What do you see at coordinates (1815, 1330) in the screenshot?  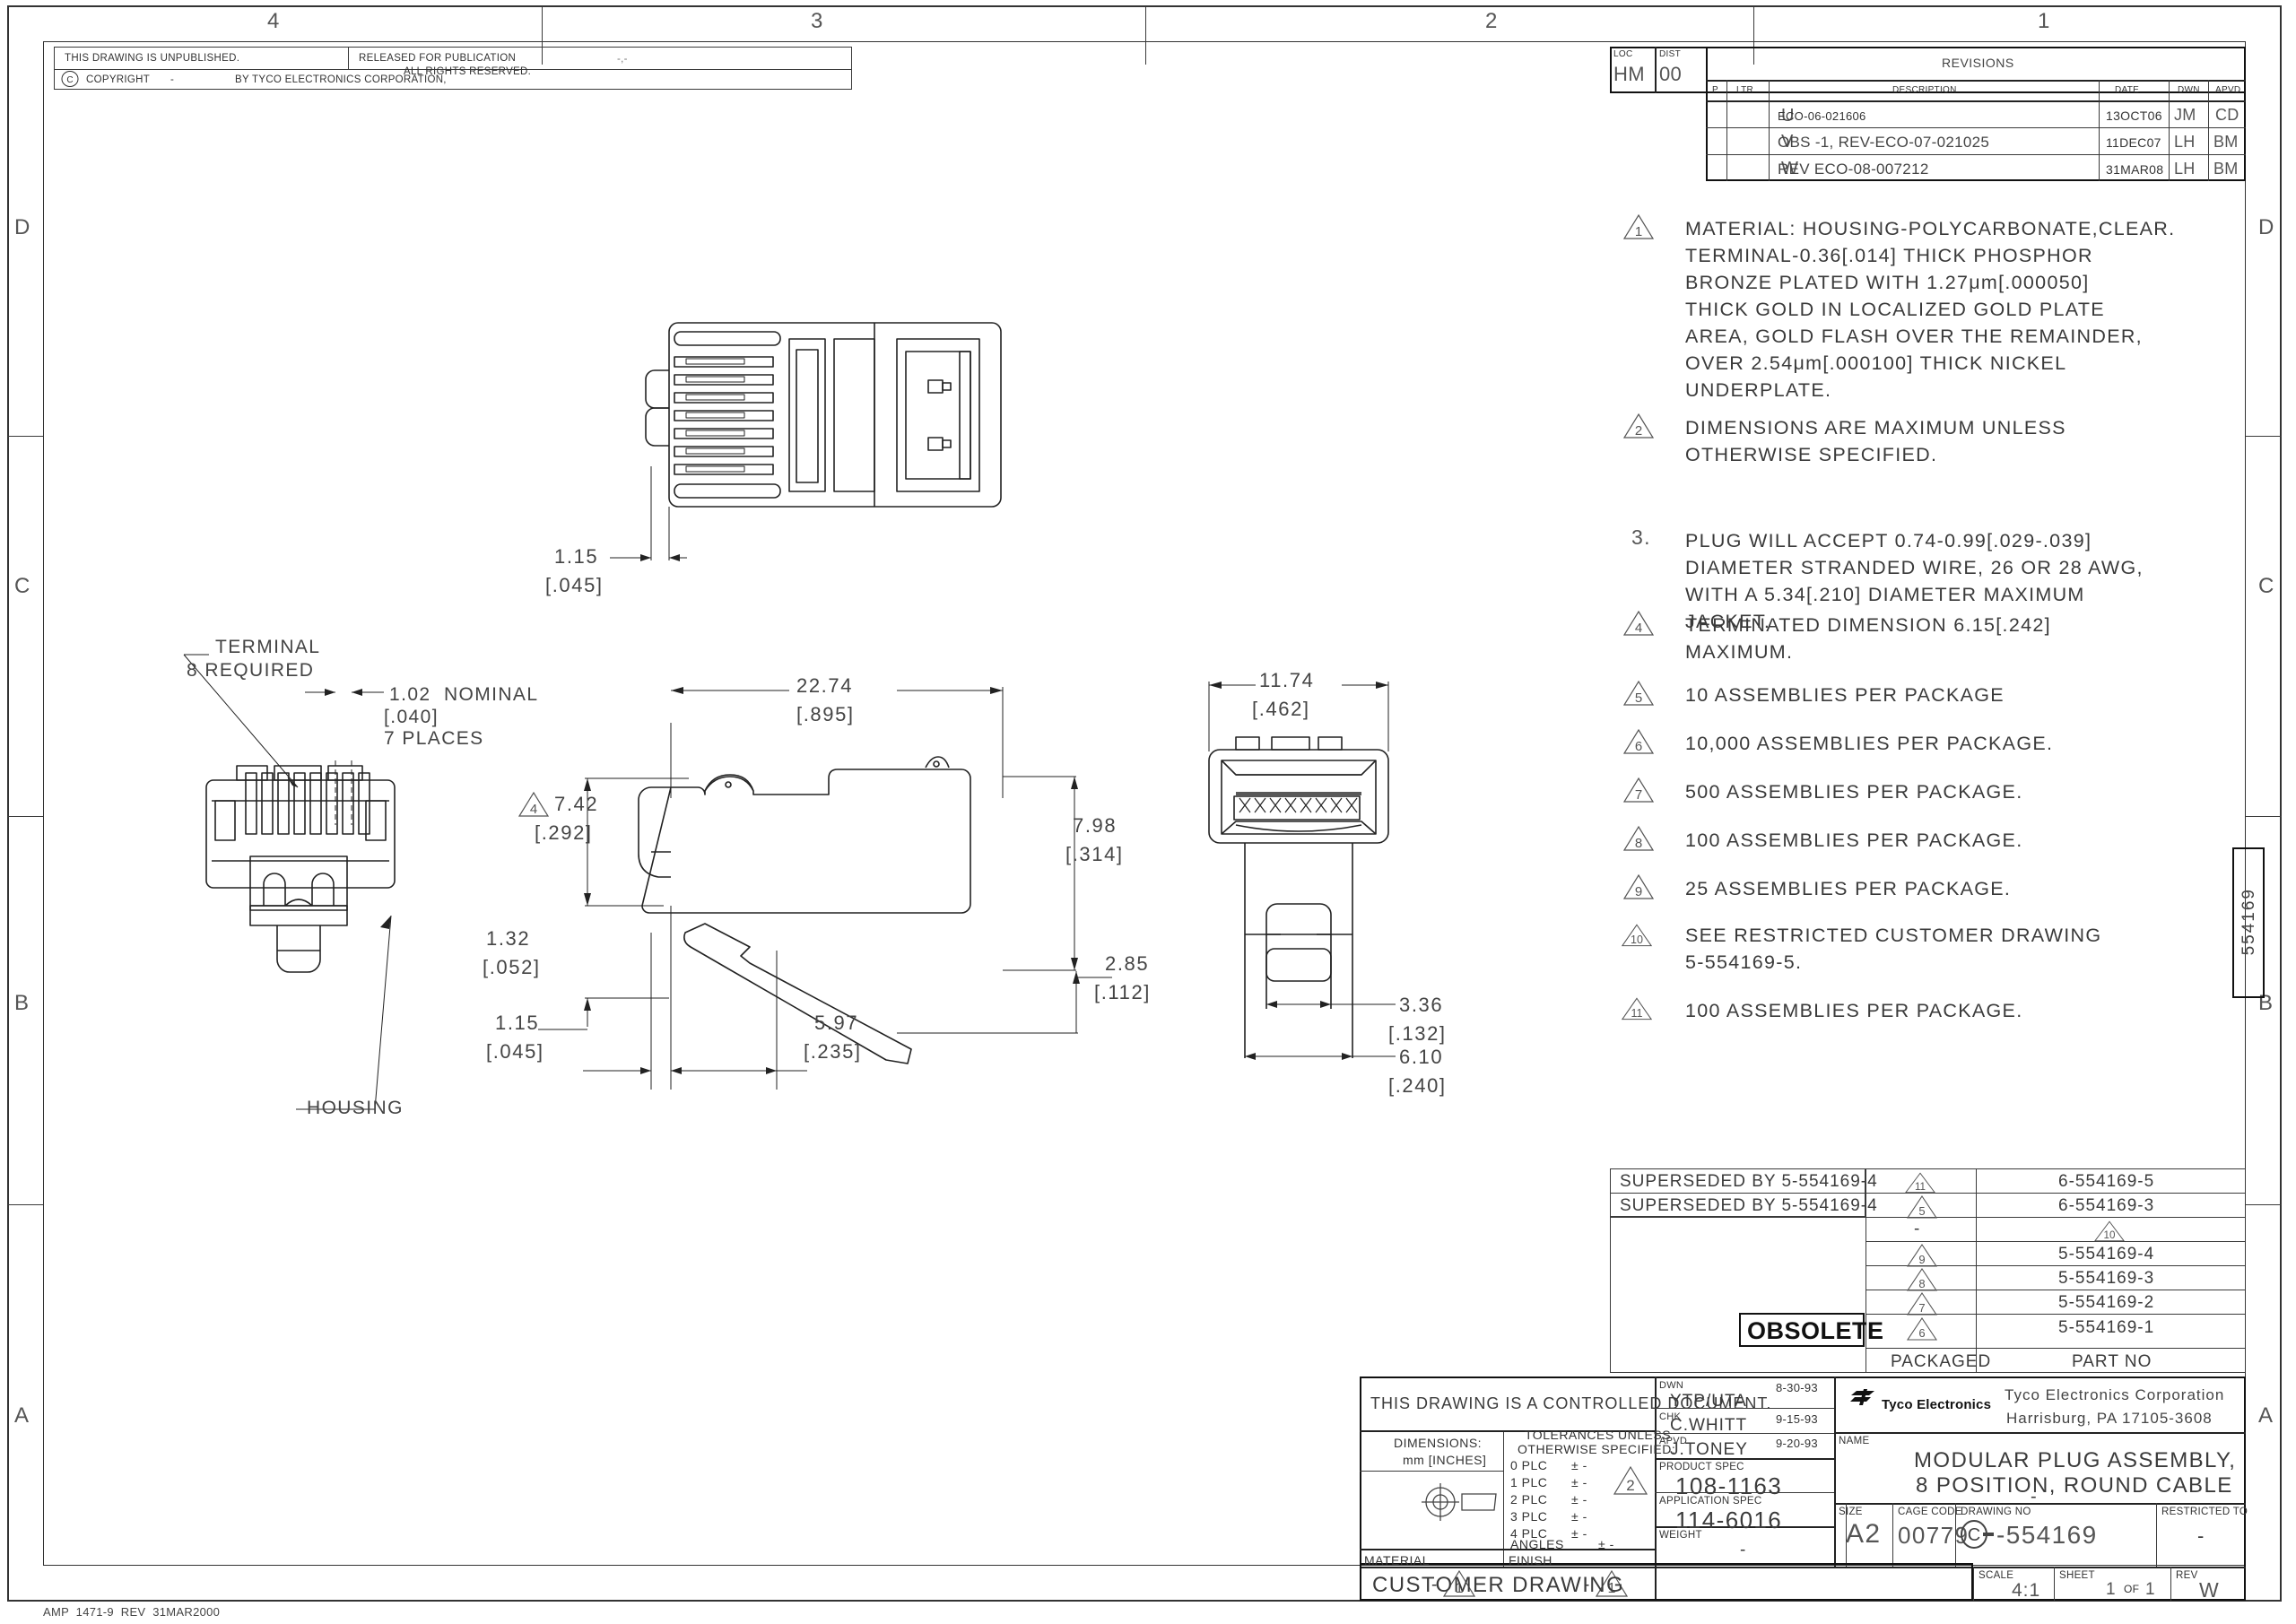 I see `obsolete-stamp: OBSOLETE` at bounding box center [1815, 1330].